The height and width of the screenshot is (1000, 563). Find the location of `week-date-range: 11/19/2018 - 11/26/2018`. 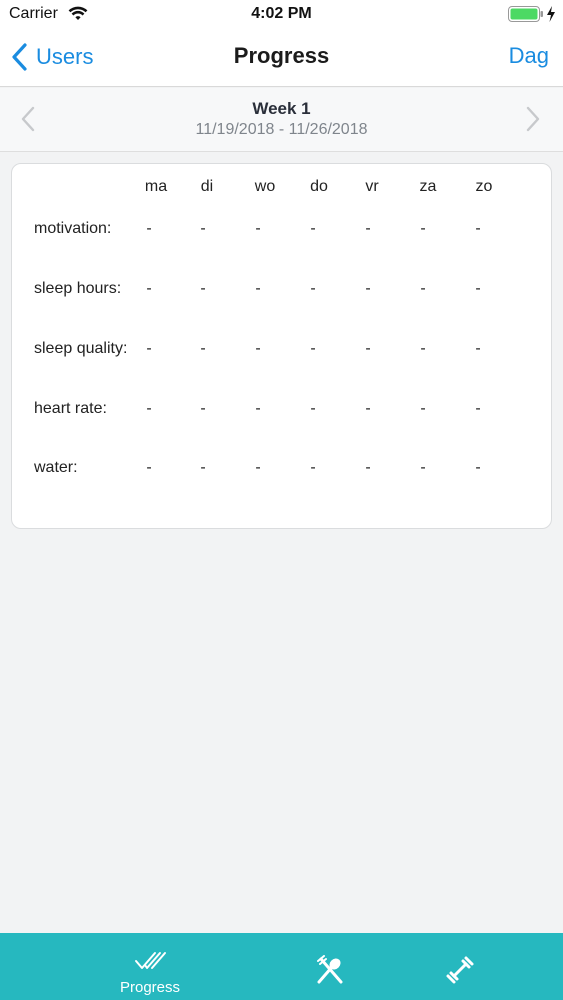

week-date-range: 11/19/2018 - 11/26/2018 is located at coordinates (281, 129).